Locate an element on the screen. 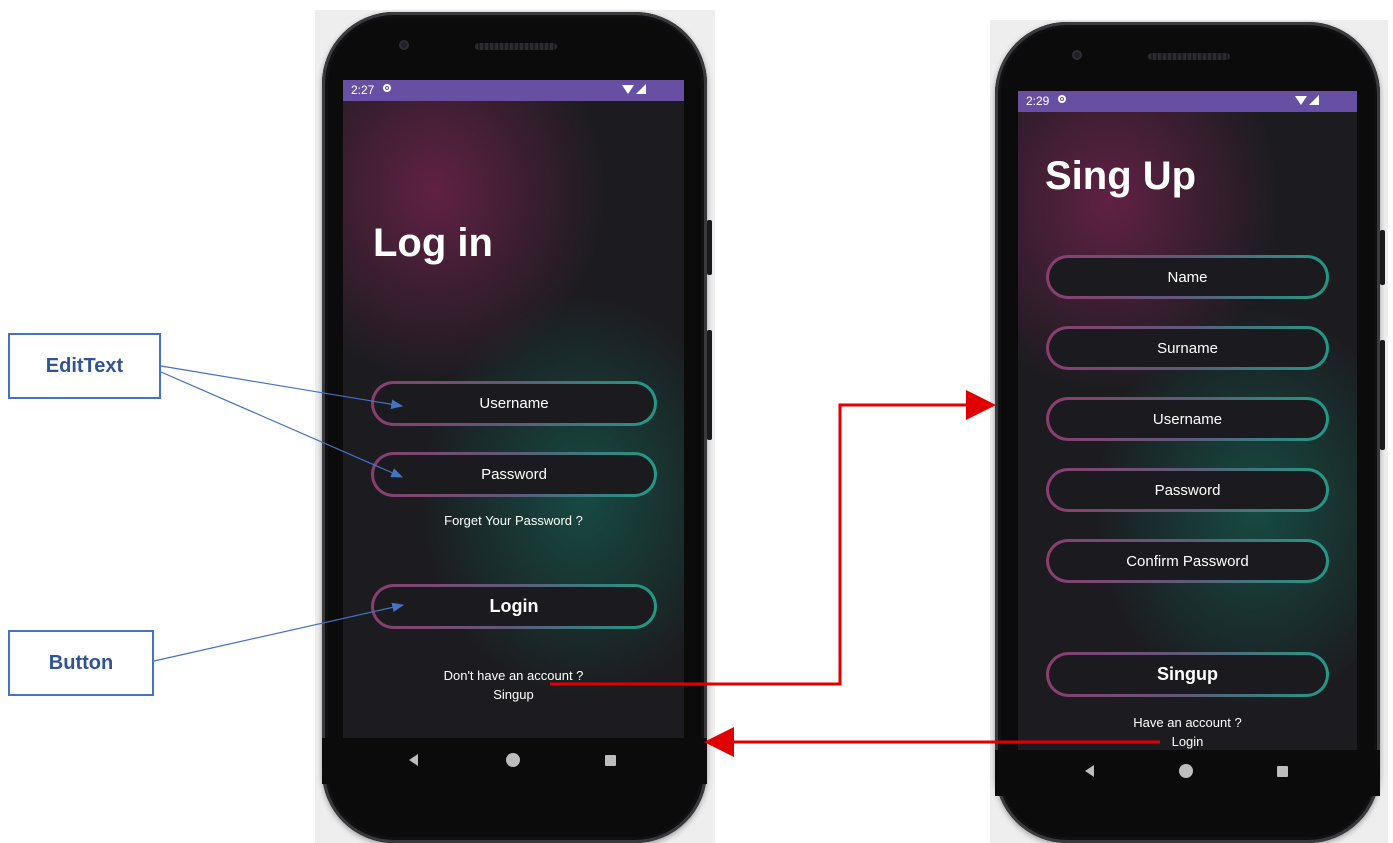  edittext-arrow-username is located at coordinates (282, 387).